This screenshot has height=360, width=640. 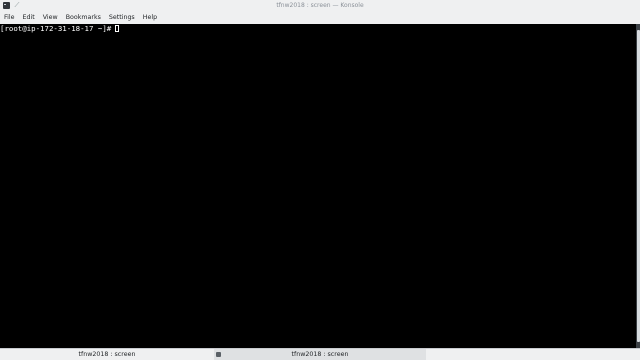 What do you see at coordinates (56, 28) in the screenshot?
I see `shell-prompt: [root@ip-172-31-18-17 ~]#` at bounding box center [56, 28].